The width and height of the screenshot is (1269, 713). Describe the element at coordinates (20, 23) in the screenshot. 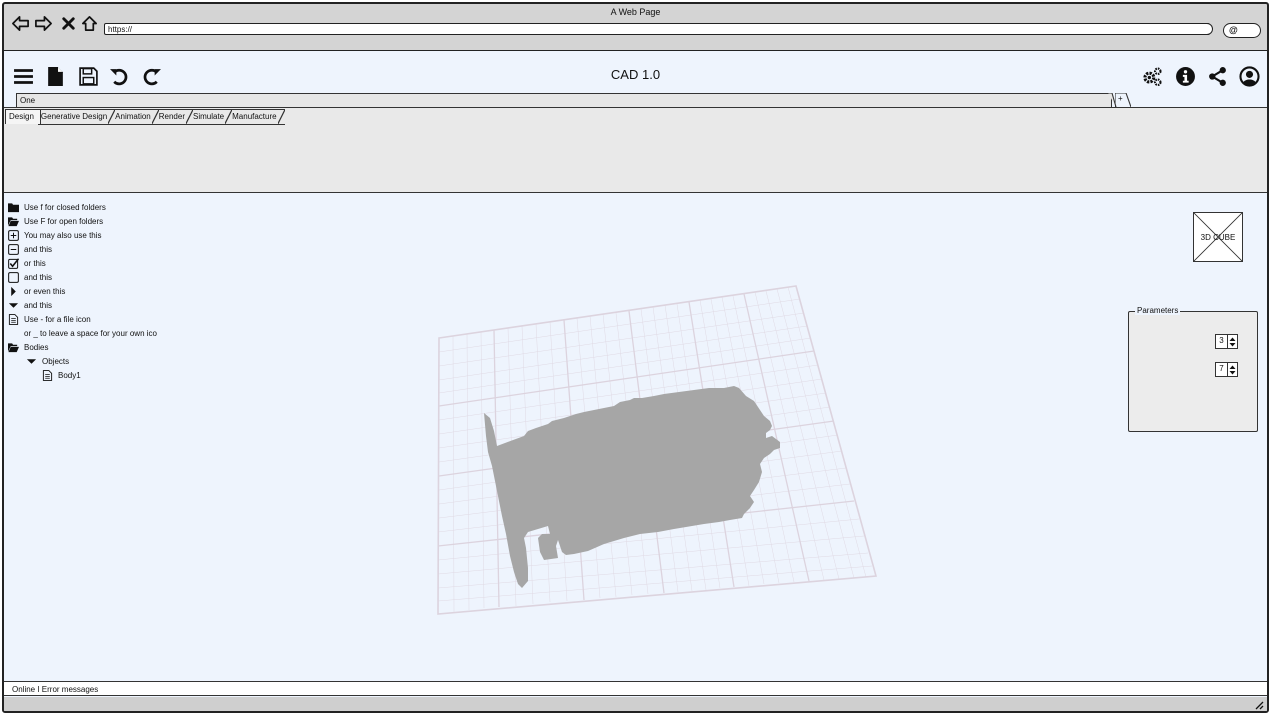

I see `back-arrow-icon` at that location.